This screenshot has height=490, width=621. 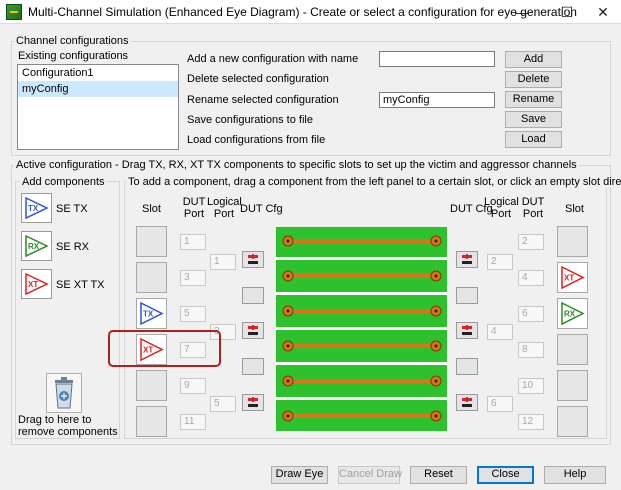 I want to click on new-config-name-input, so click(x=437, y=59).